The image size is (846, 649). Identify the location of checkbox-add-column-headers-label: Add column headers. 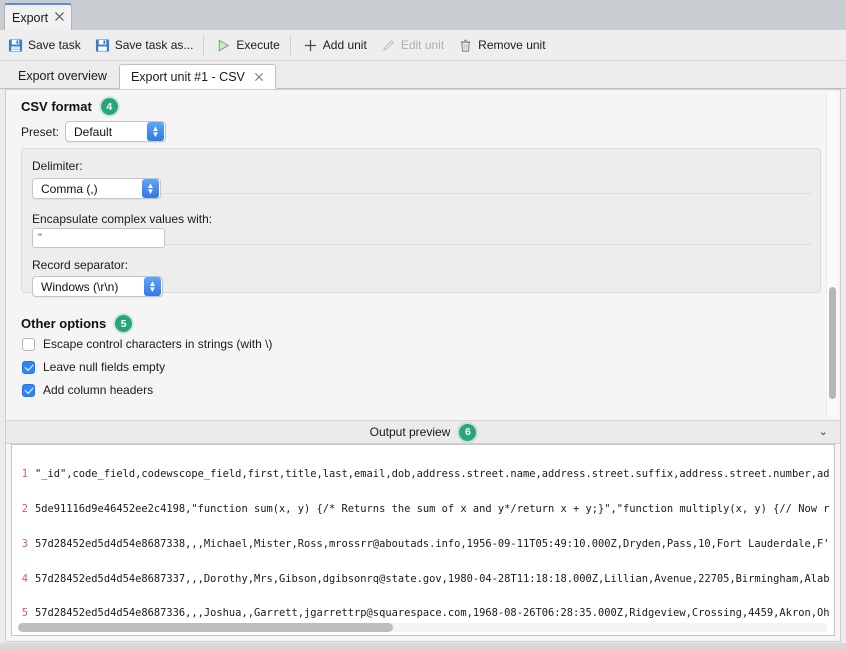
(98, 390).